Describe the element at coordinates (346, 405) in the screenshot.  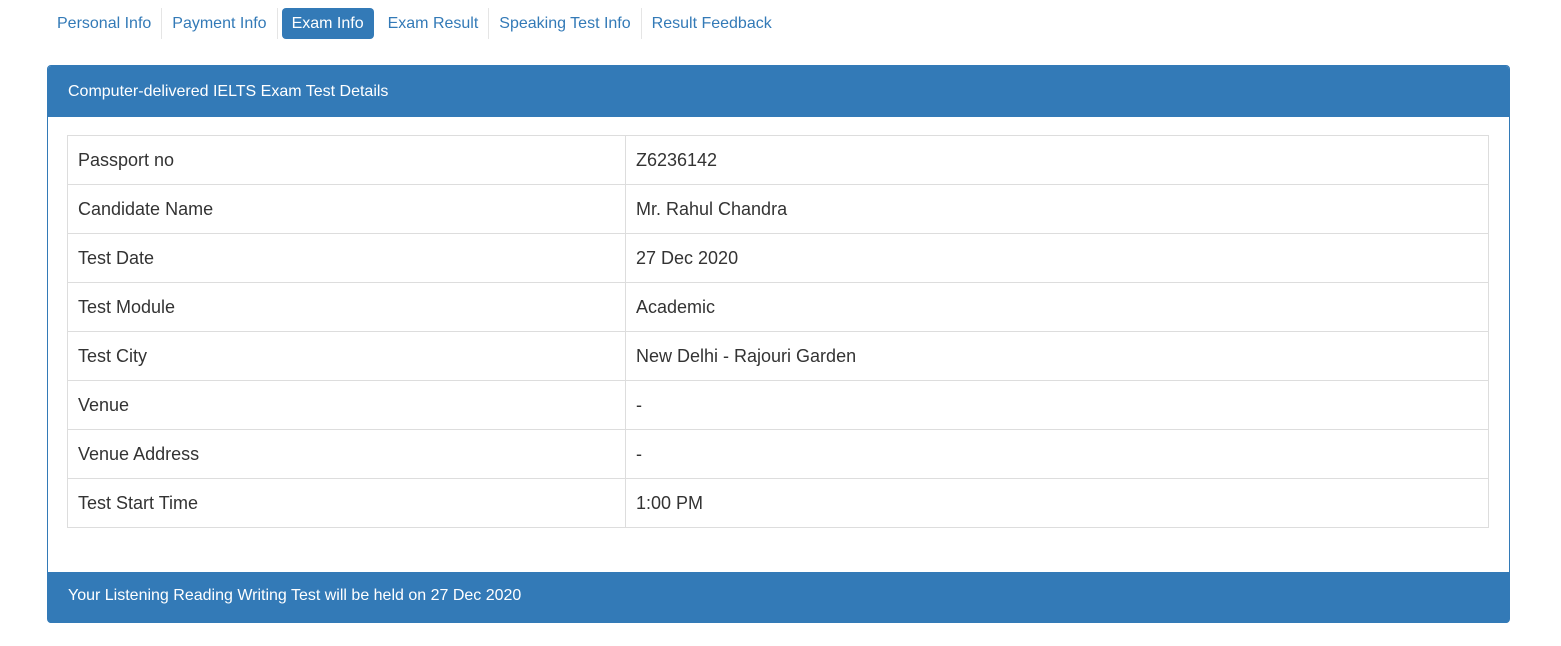
I see `field-label: Venue` at that location.